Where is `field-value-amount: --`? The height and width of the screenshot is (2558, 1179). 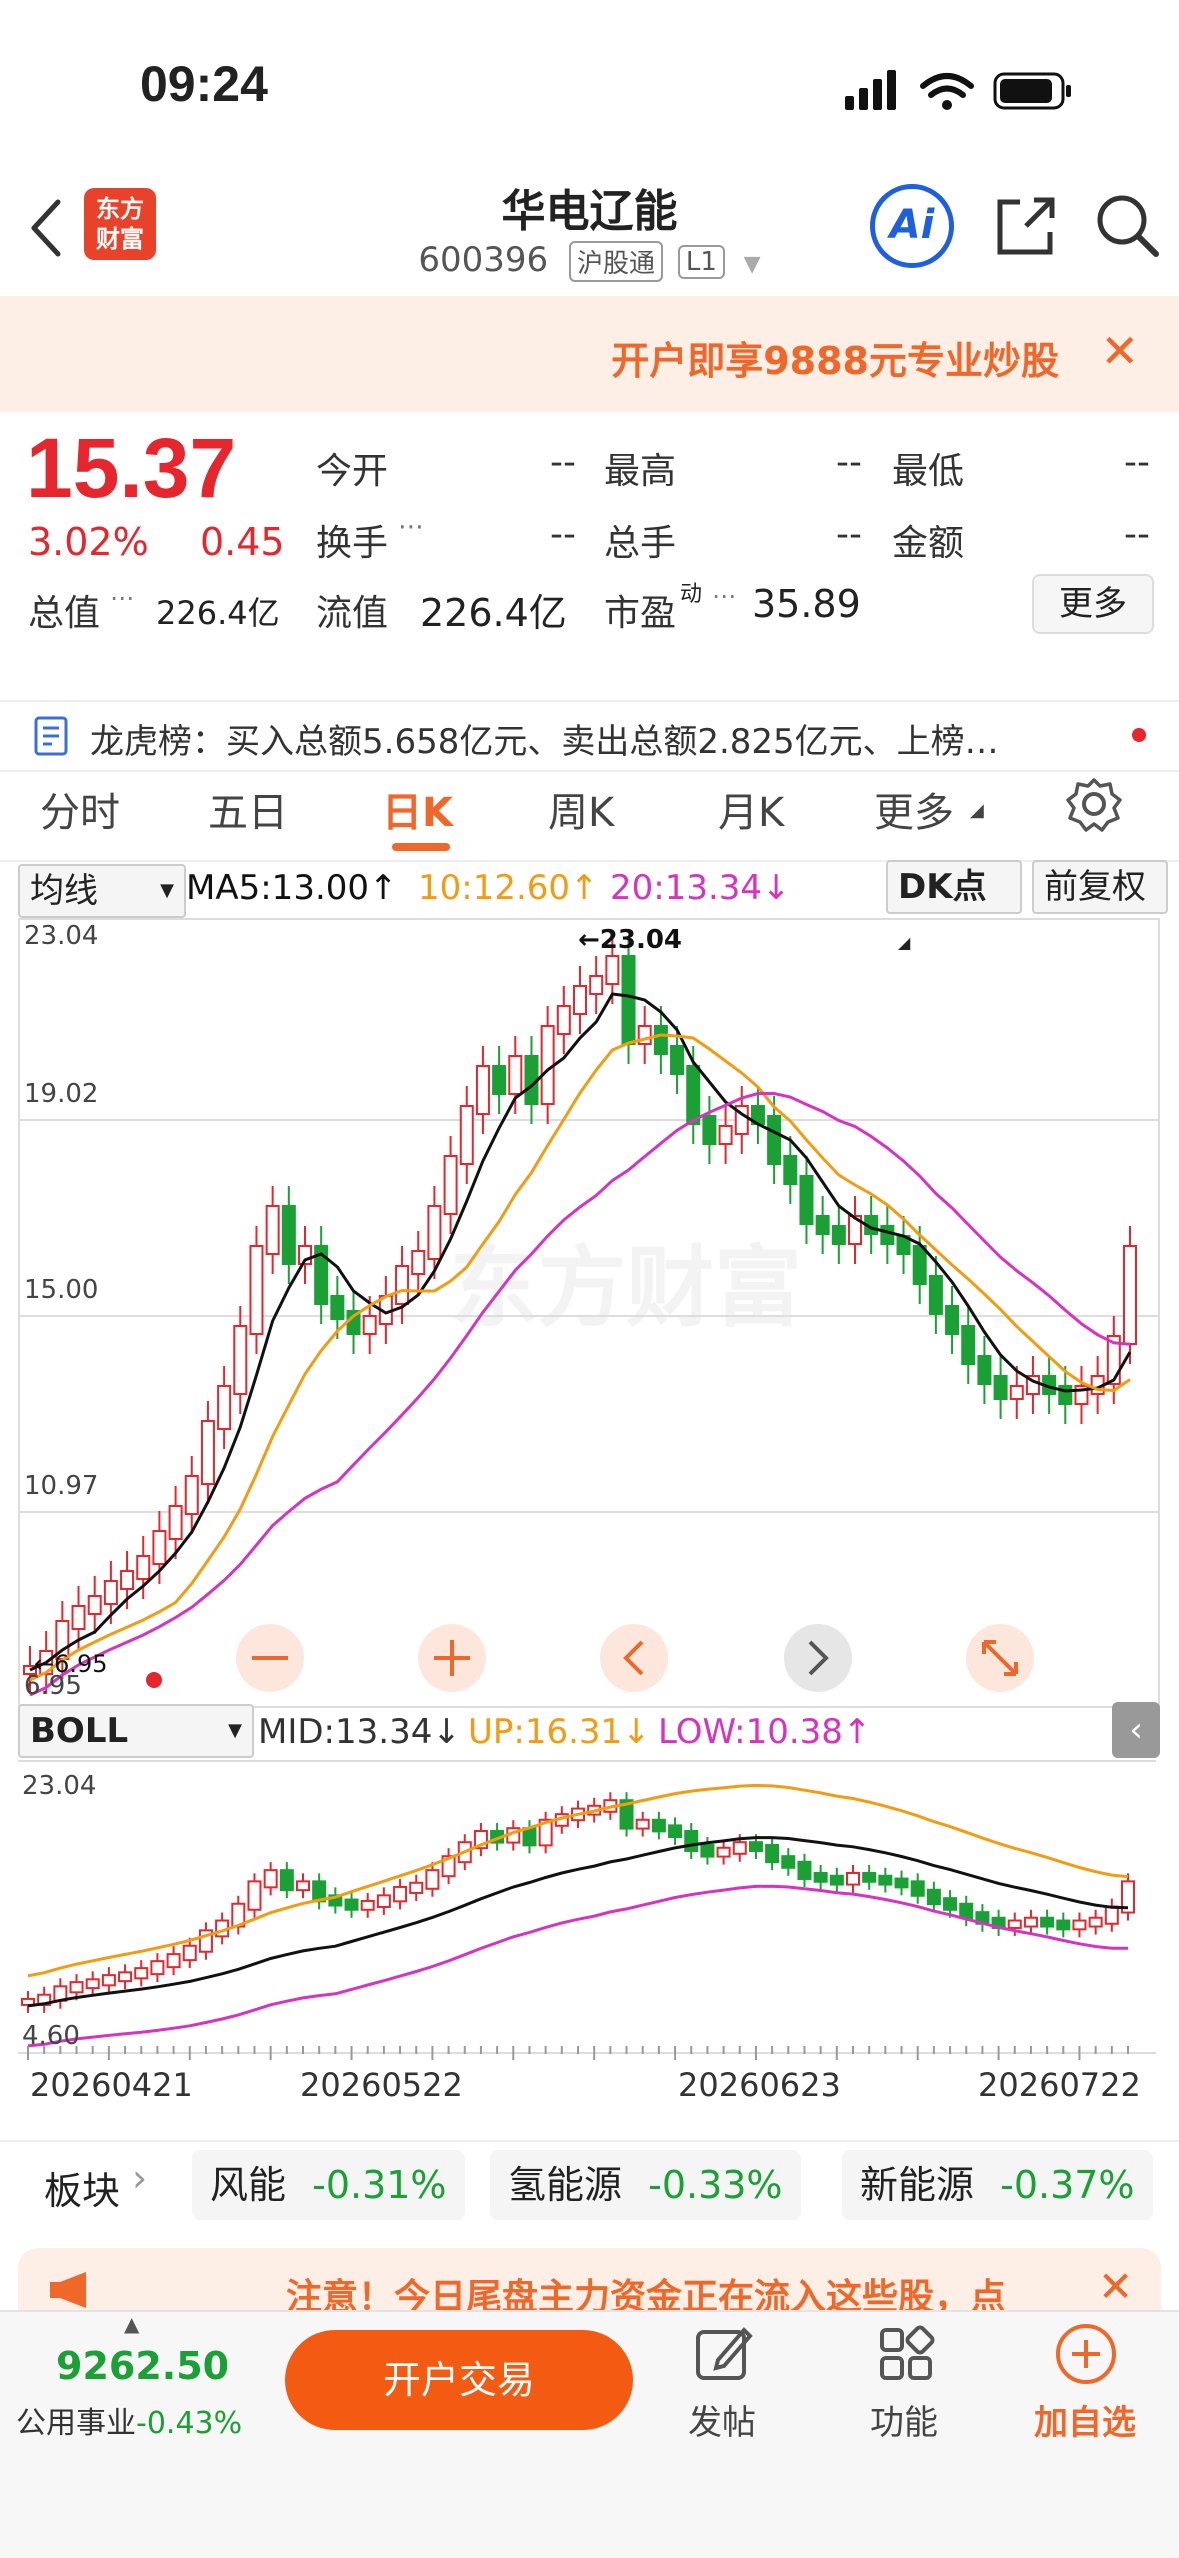 field-value-amount: -- is located at coordinates (1137, 534).